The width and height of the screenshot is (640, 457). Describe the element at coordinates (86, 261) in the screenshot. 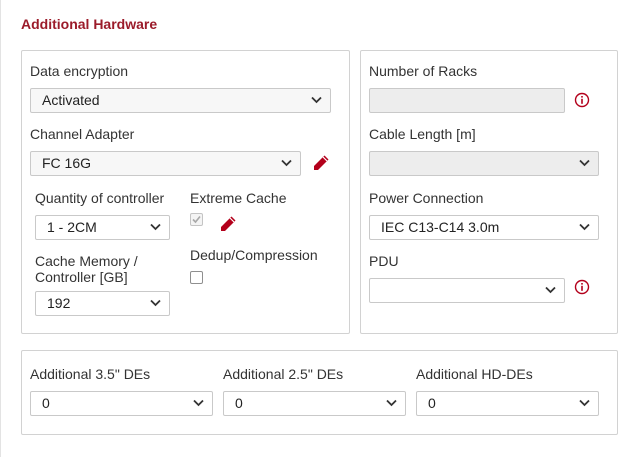

I see `cache-memory-label-line1: Cache Memory /` at that location.